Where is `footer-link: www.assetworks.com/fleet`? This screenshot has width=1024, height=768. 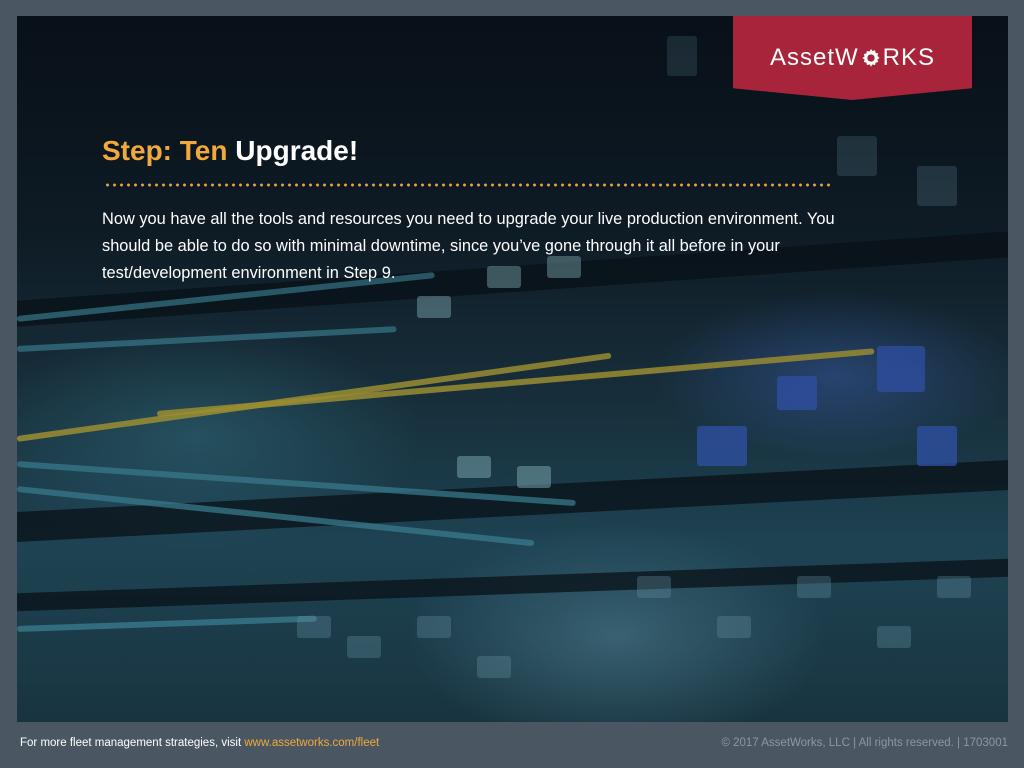 footer-link: www.assetworks.com/fleet is located at coordinates (311, 743).